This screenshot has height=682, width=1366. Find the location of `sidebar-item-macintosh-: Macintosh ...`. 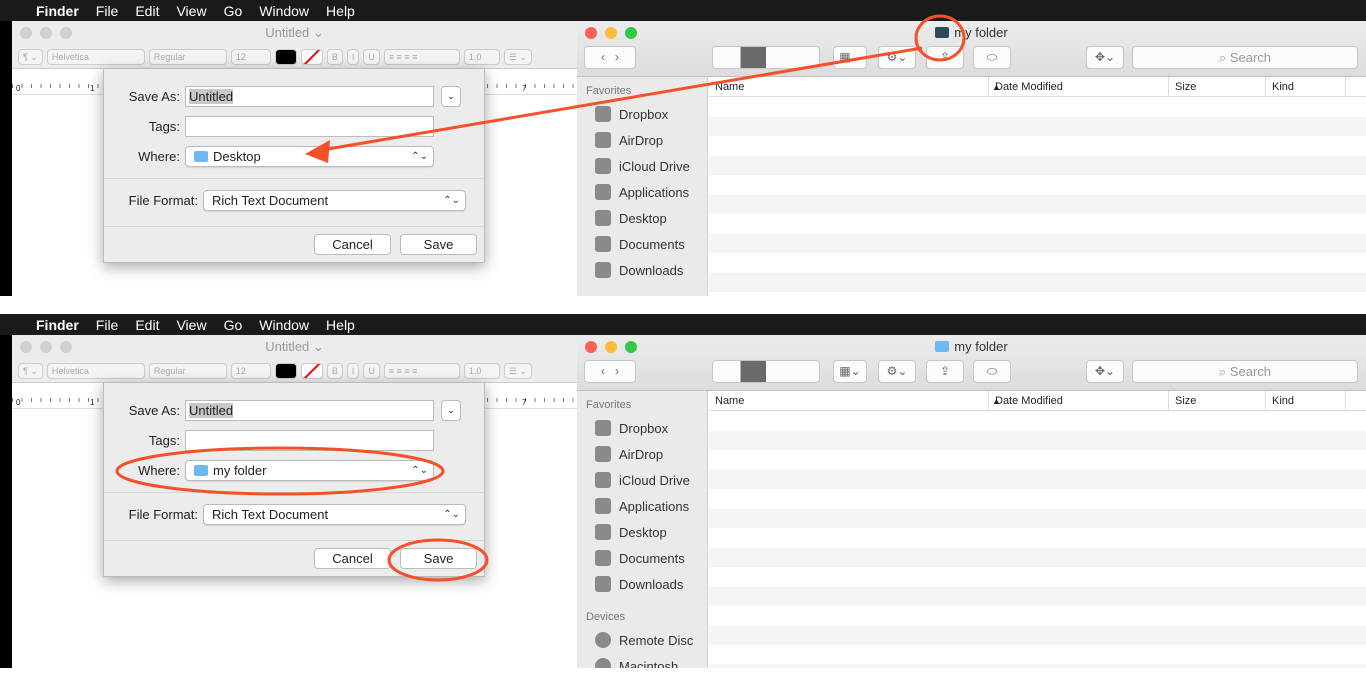

sidebar-item-macintosh-: Macintosh ... is located at coordinates (642, 660).